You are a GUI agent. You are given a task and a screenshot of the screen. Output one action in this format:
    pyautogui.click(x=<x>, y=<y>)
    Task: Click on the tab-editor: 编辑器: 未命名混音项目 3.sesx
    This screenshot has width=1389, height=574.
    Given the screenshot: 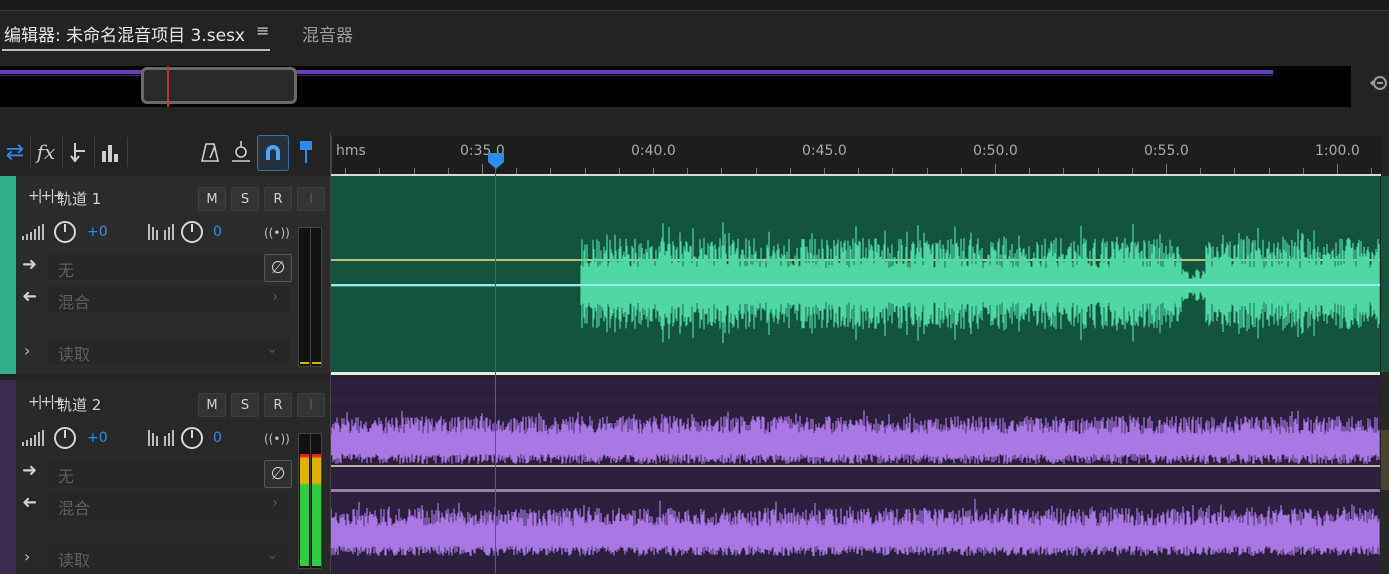 What is the action you would take?
    pyautogui.click(x=124, y=33)
    